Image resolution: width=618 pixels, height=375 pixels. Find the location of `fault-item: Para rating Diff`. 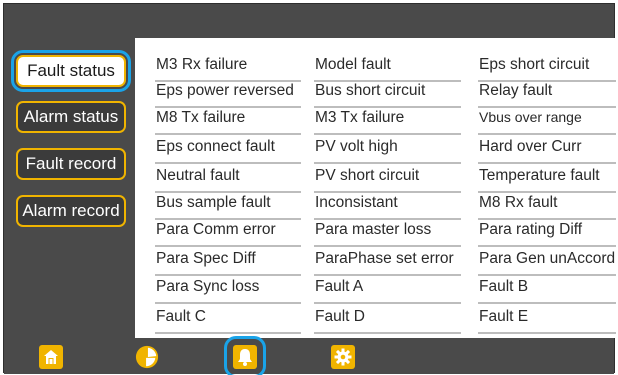

fault-item: Para rating Diff is located at coordinates (547, 234).